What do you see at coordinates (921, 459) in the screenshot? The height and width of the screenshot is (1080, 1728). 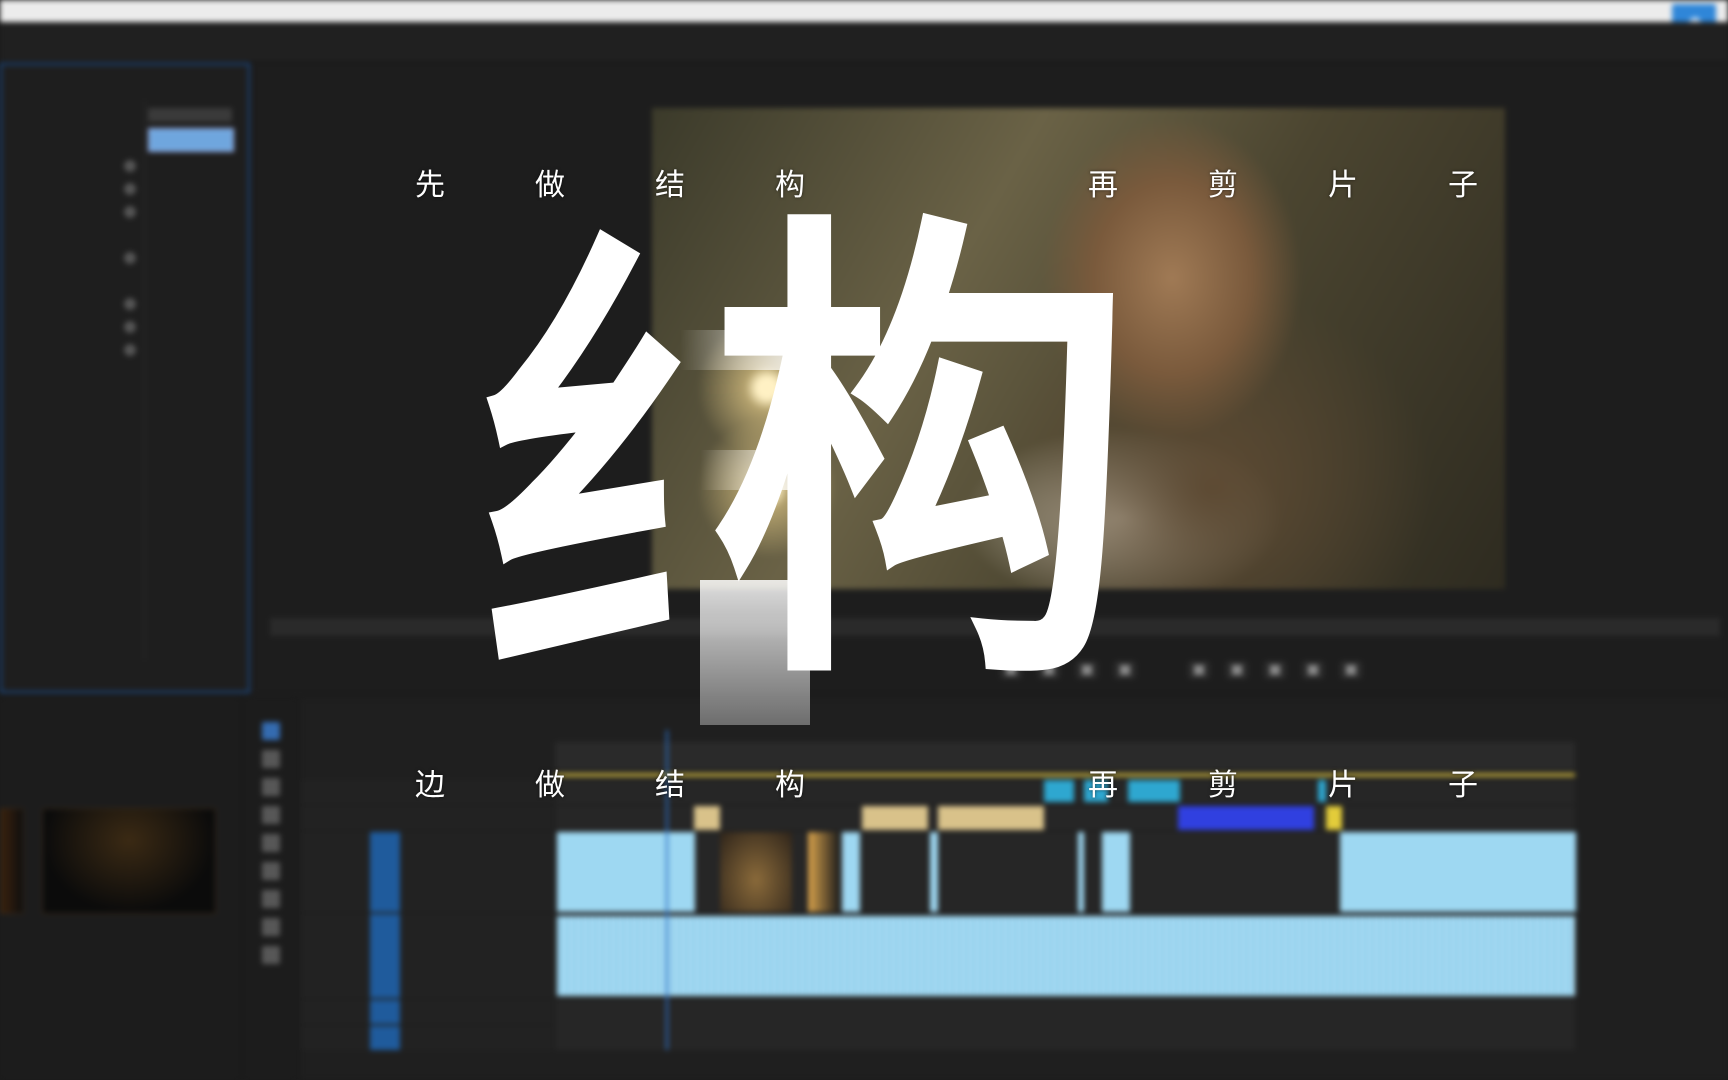 I see `big-char-2: 构` at bounding box center [921, 459].